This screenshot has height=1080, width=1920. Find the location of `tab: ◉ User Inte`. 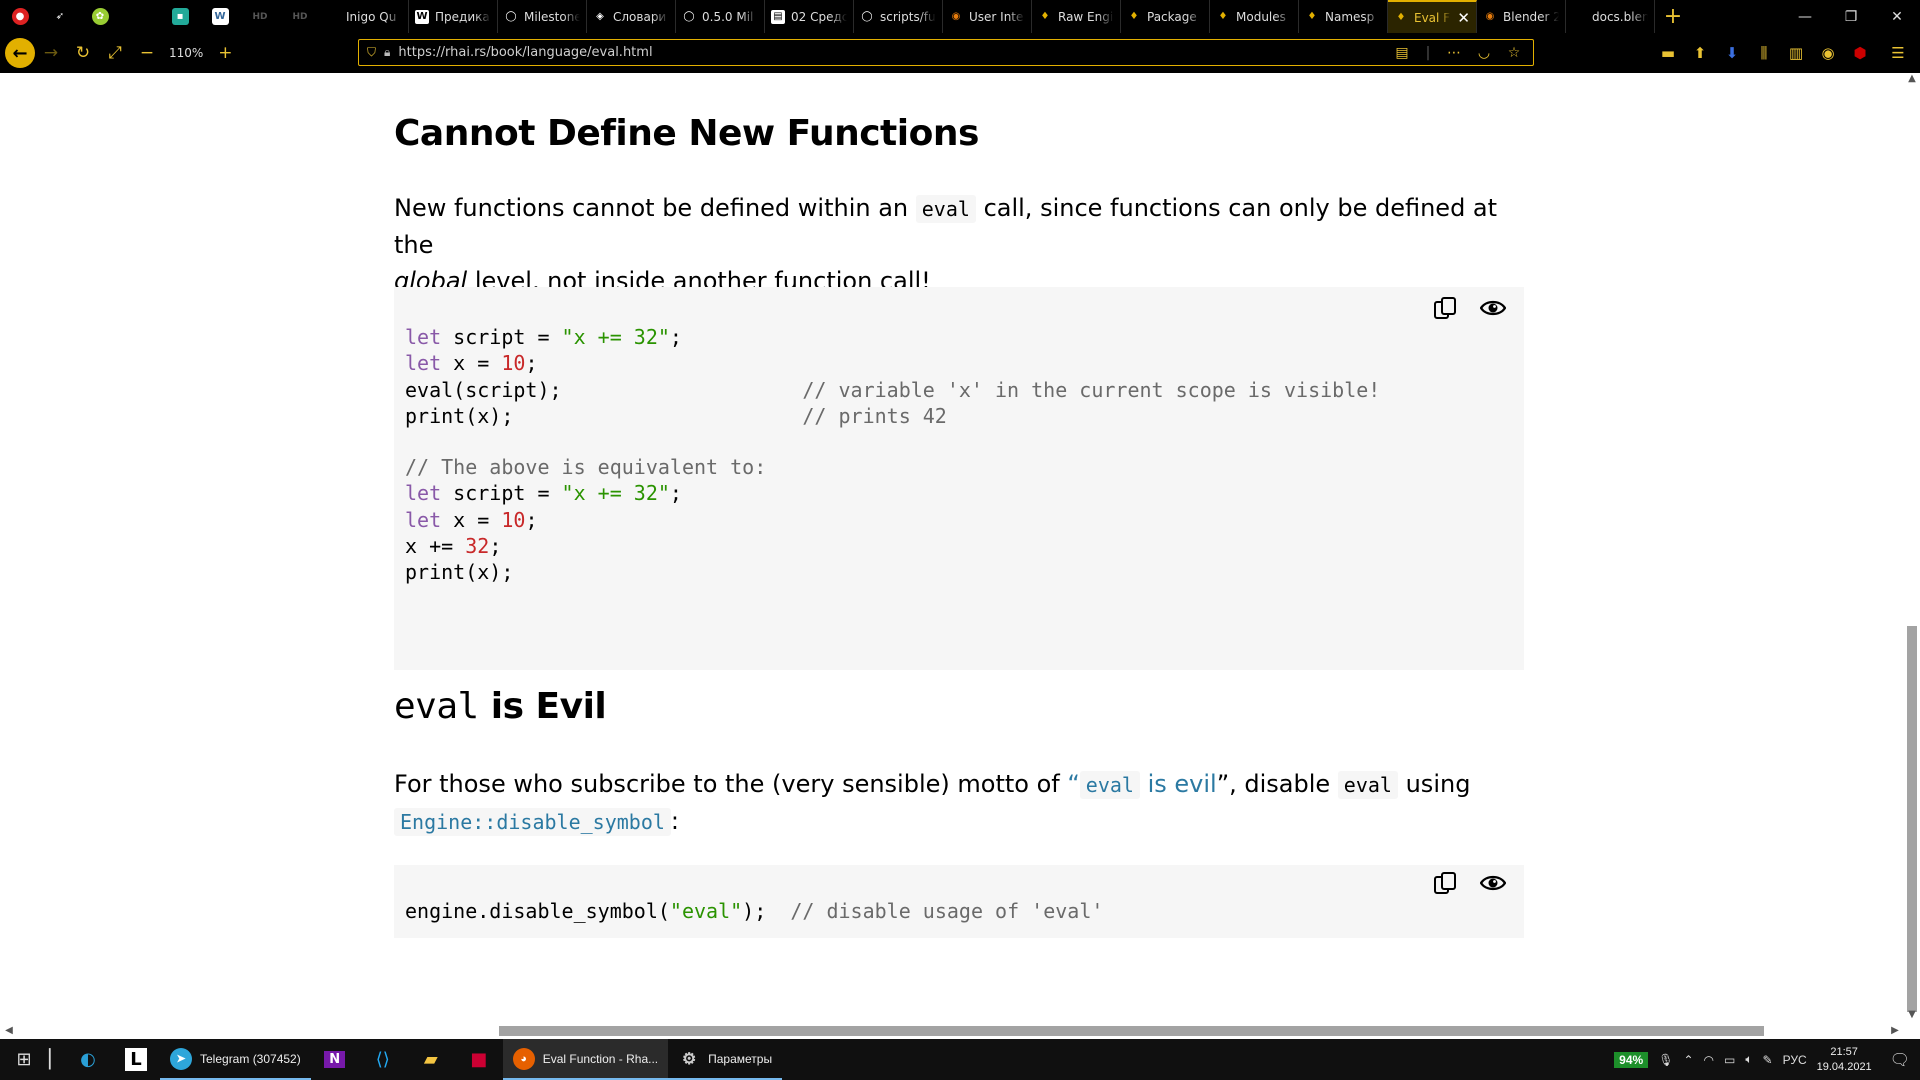

tab: ◉ User Inte is located at coordinates (987, 16).